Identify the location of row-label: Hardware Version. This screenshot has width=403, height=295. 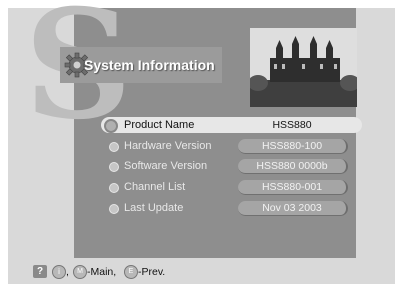
(168, 146).